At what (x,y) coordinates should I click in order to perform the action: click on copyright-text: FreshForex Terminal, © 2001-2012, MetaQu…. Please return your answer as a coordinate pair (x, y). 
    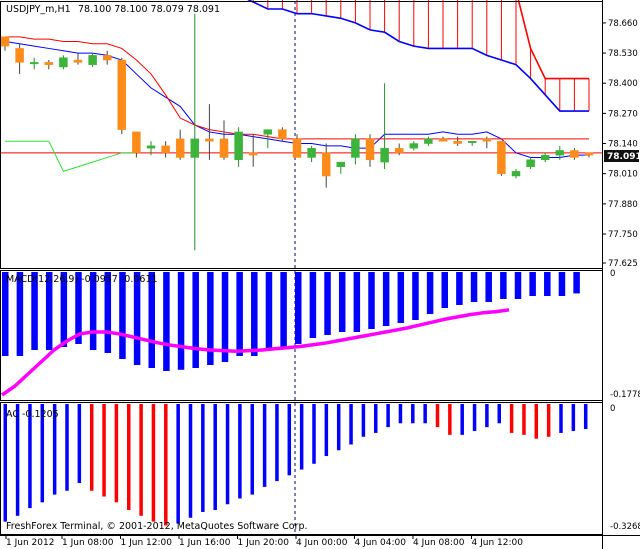
    Looking at the image, I should click on (157, 526).